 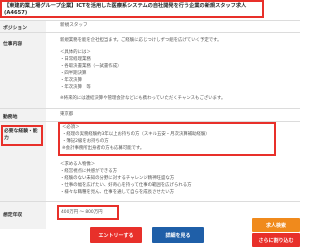 What do you see at coordinates (276, 225) in the screenshot?
I see `job-search-button: 求人検索` at bounding box center [276, 225].